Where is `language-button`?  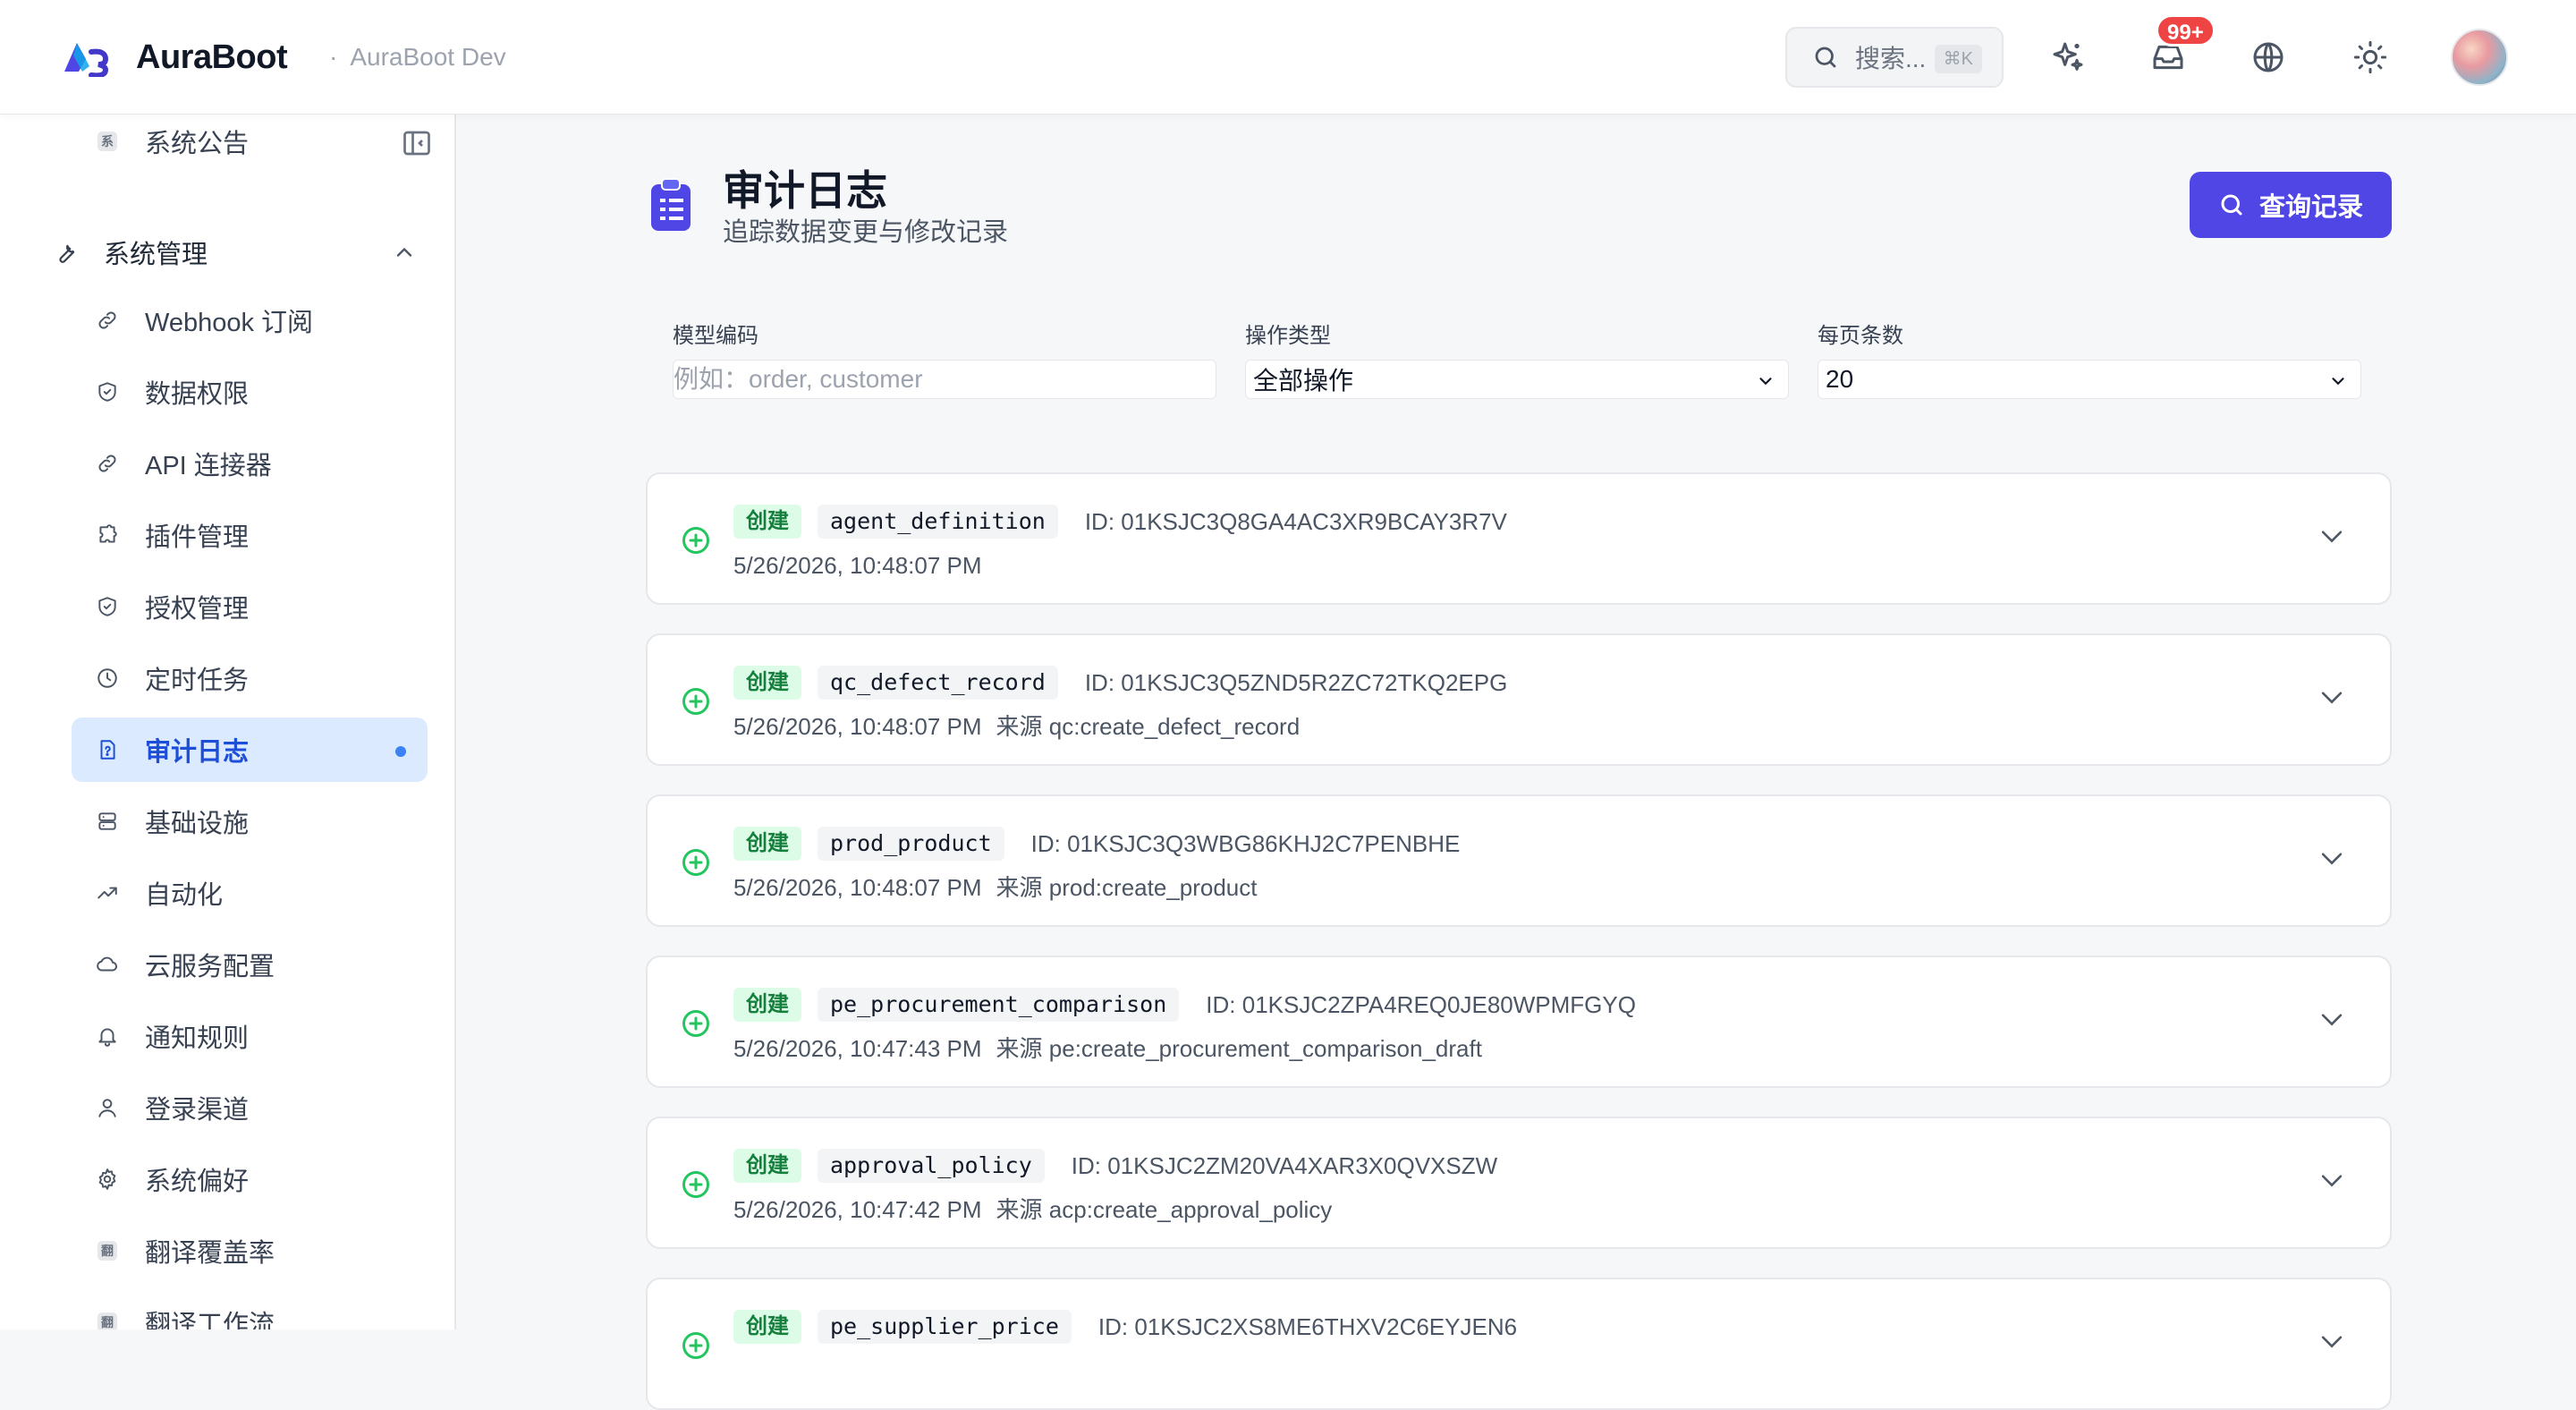
language-button is located at coordinates (2268, 58).